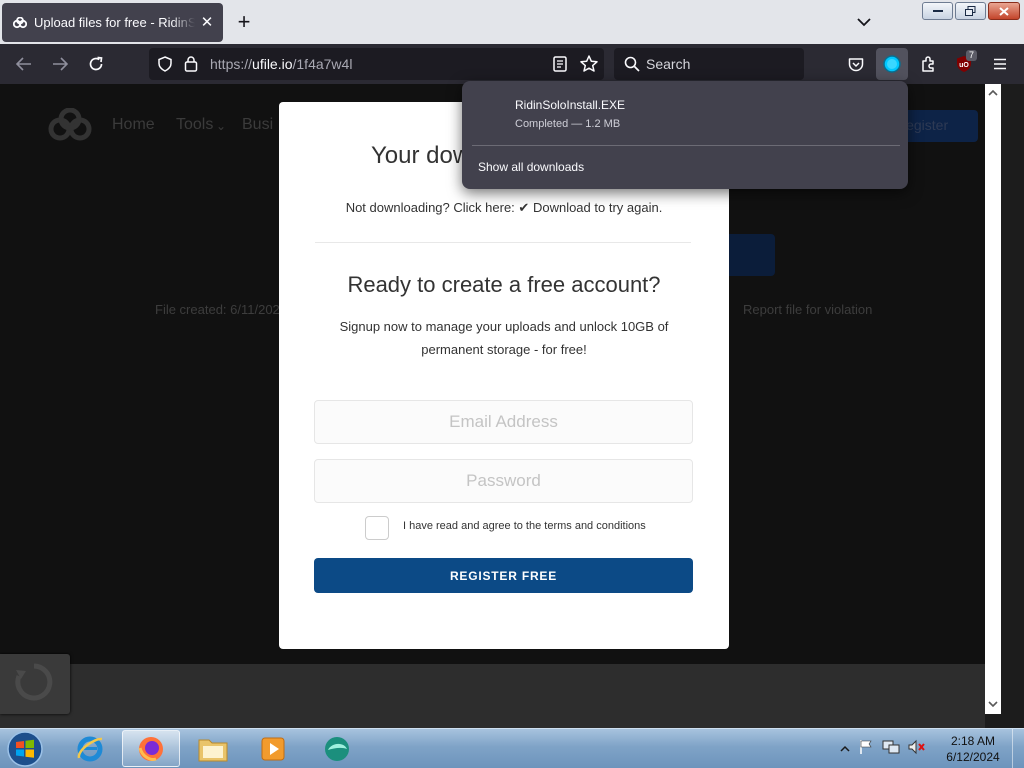 This screenshot has width=1024, height=768. I want to click on minimize-icon, so click(937, 11).